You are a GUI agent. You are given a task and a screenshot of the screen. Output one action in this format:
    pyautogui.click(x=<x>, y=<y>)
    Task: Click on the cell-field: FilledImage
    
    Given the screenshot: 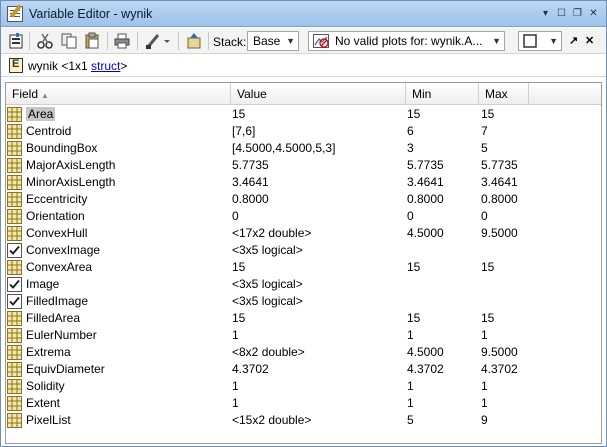 What is the action you would take?
    pyautogui.click(x=128, y=301)
    